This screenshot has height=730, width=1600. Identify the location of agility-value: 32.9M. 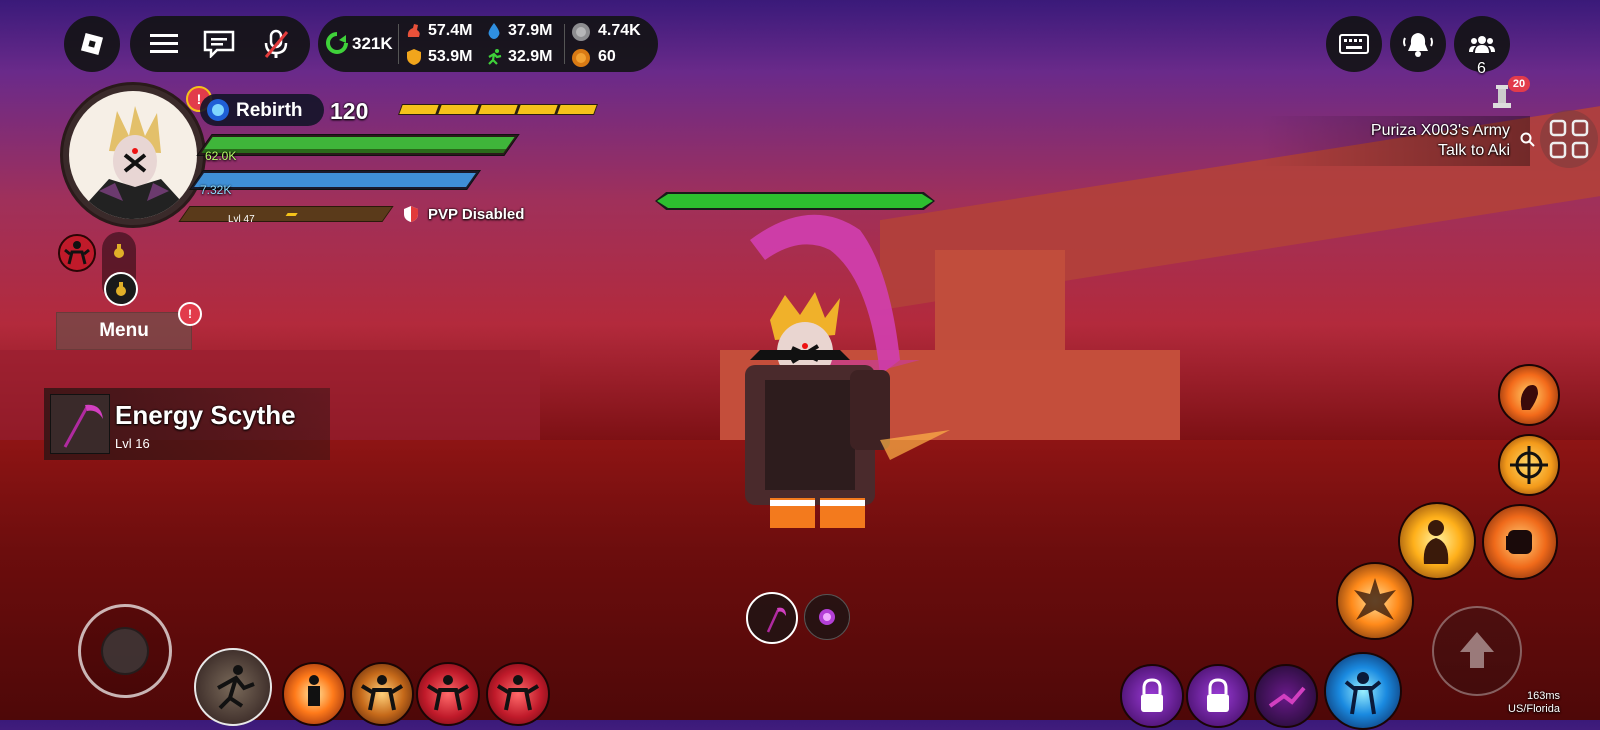
(530, 56).